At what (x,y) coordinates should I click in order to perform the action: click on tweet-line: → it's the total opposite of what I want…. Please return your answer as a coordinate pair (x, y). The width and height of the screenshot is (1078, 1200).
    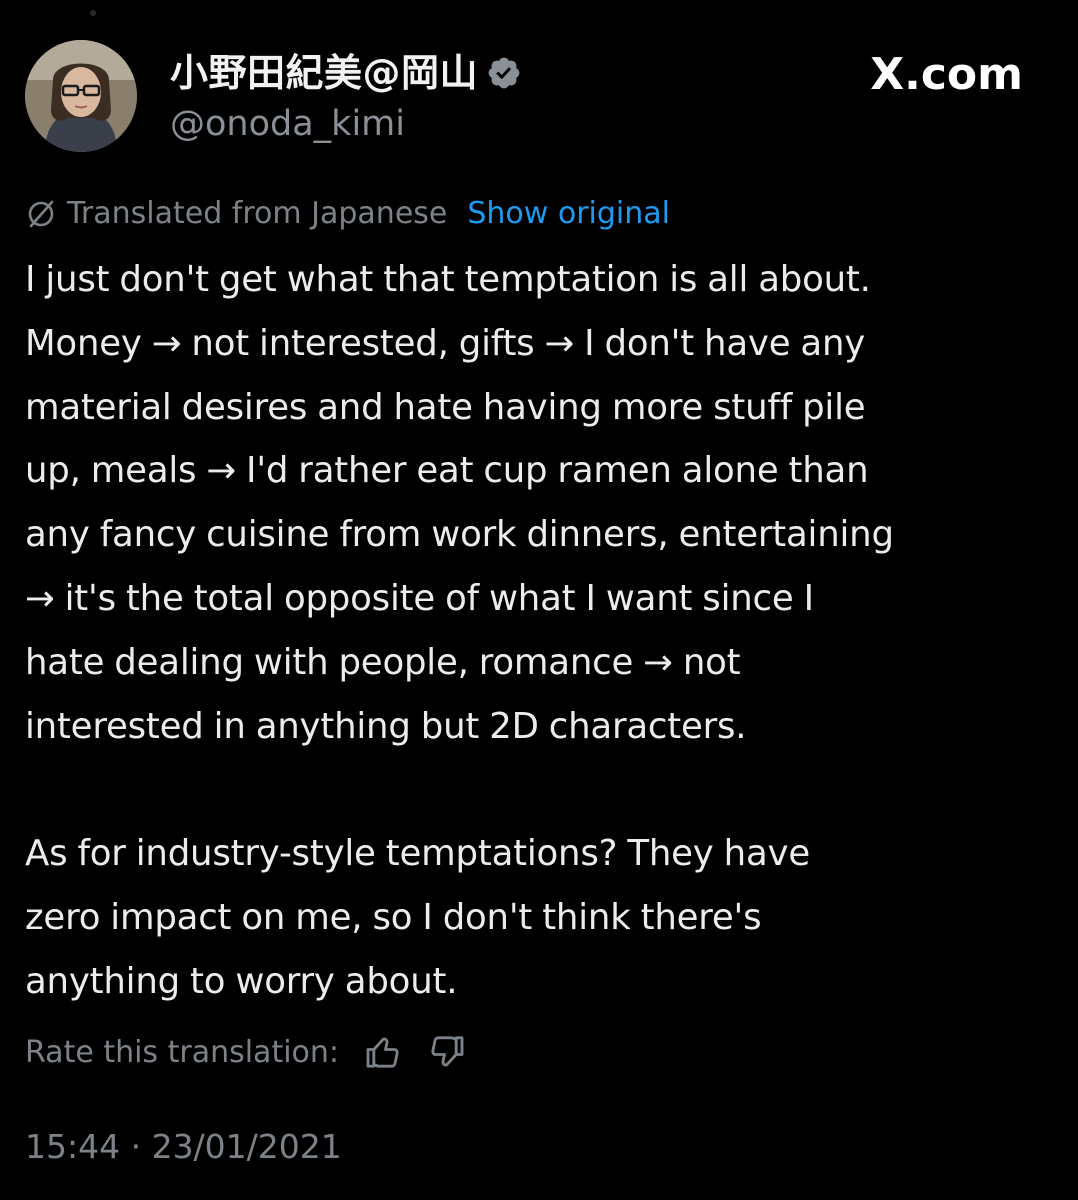
    Looking at the image, I should click on (419, 598).